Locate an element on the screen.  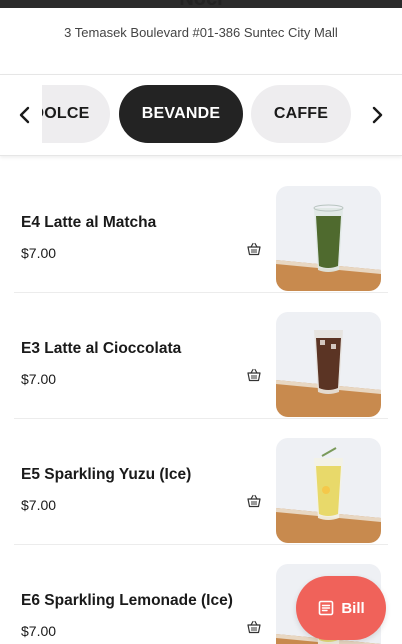
scroll-right-button is located at coordinates (377, 115).